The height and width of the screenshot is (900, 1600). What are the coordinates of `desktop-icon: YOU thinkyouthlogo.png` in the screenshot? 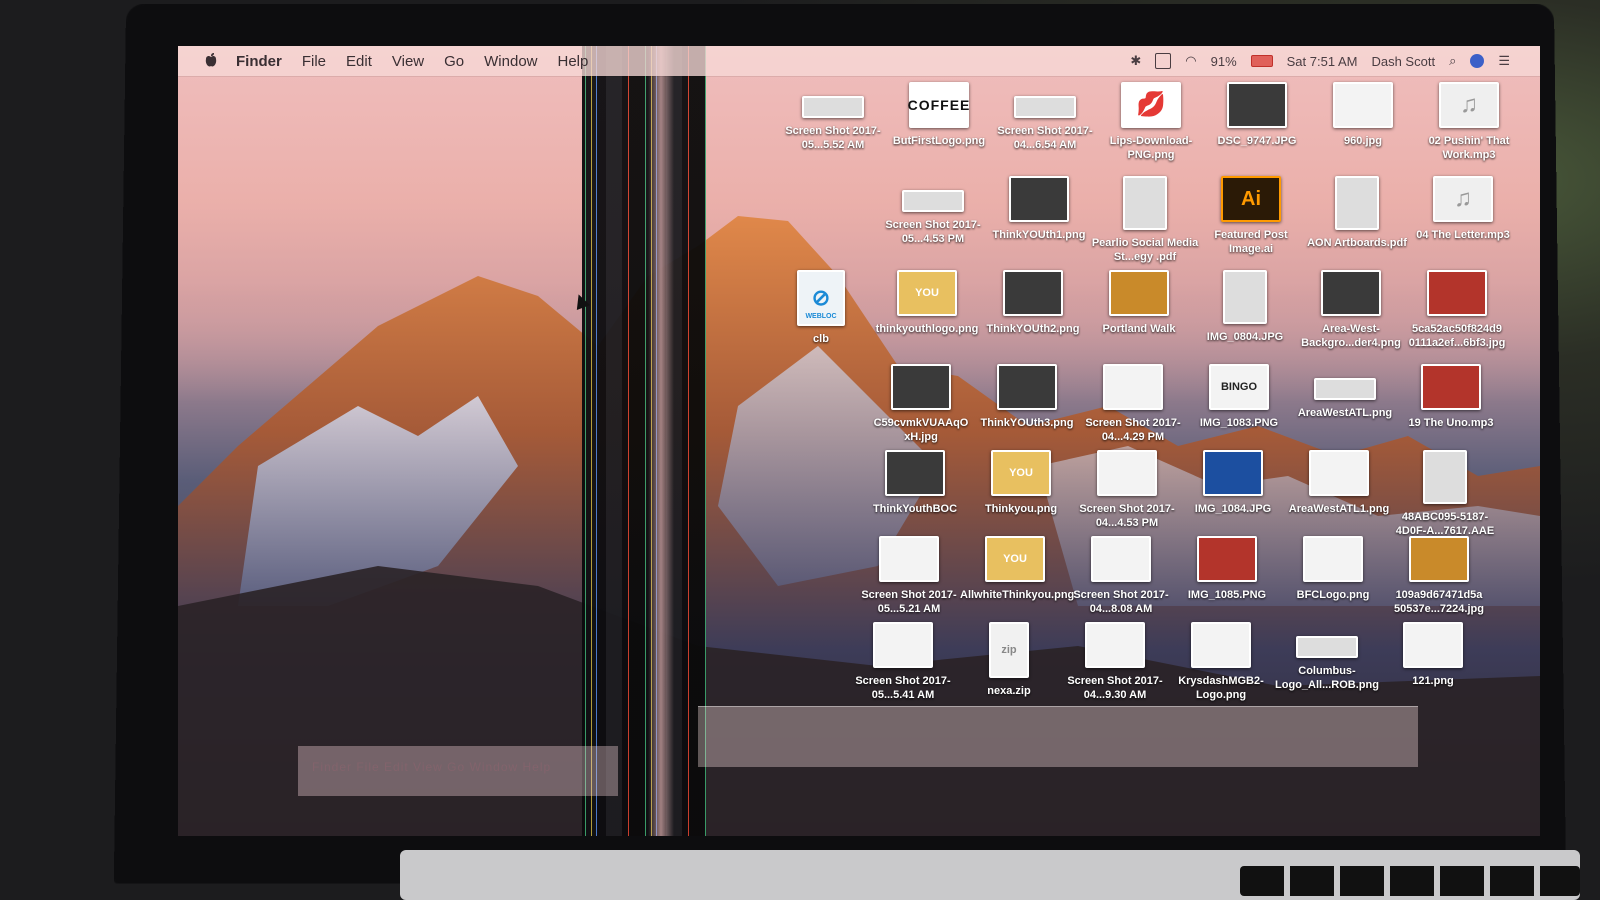 It's located at (927, 303).